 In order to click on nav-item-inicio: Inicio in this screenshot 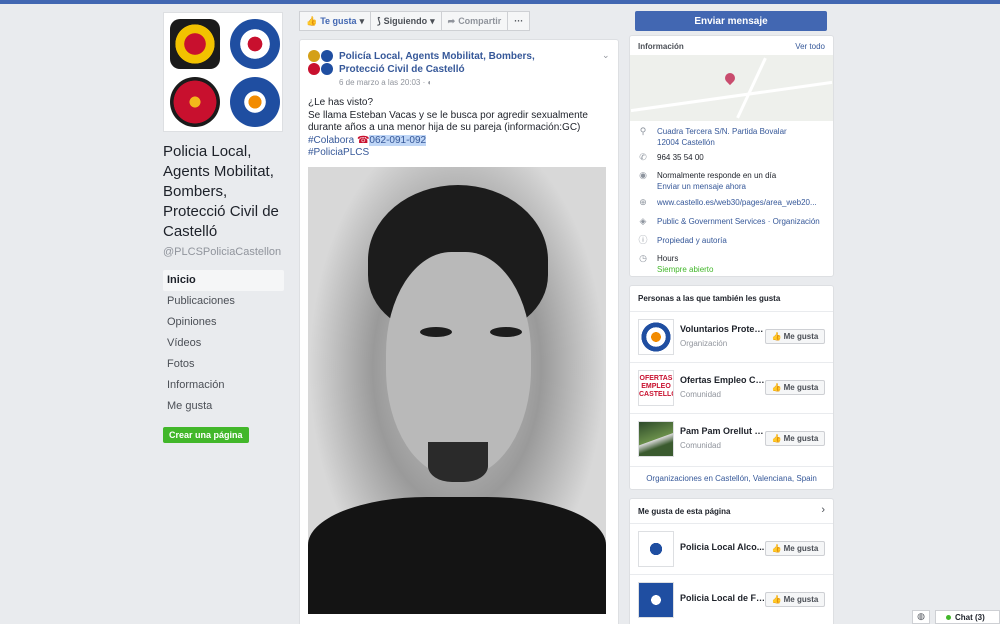, I will do `click(223, 280)`.